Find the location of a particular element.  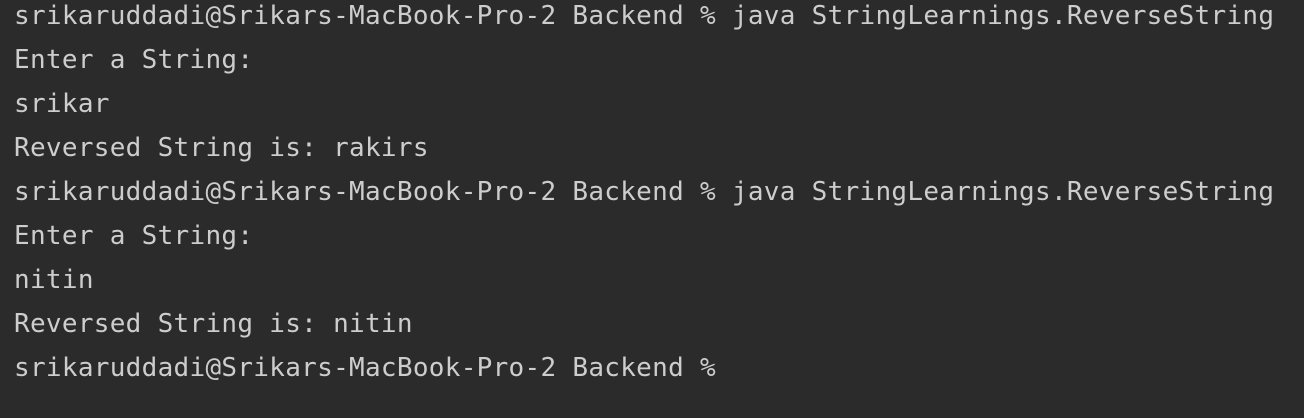

terminal-line-input: srikar is located at coordinates (62, 104).